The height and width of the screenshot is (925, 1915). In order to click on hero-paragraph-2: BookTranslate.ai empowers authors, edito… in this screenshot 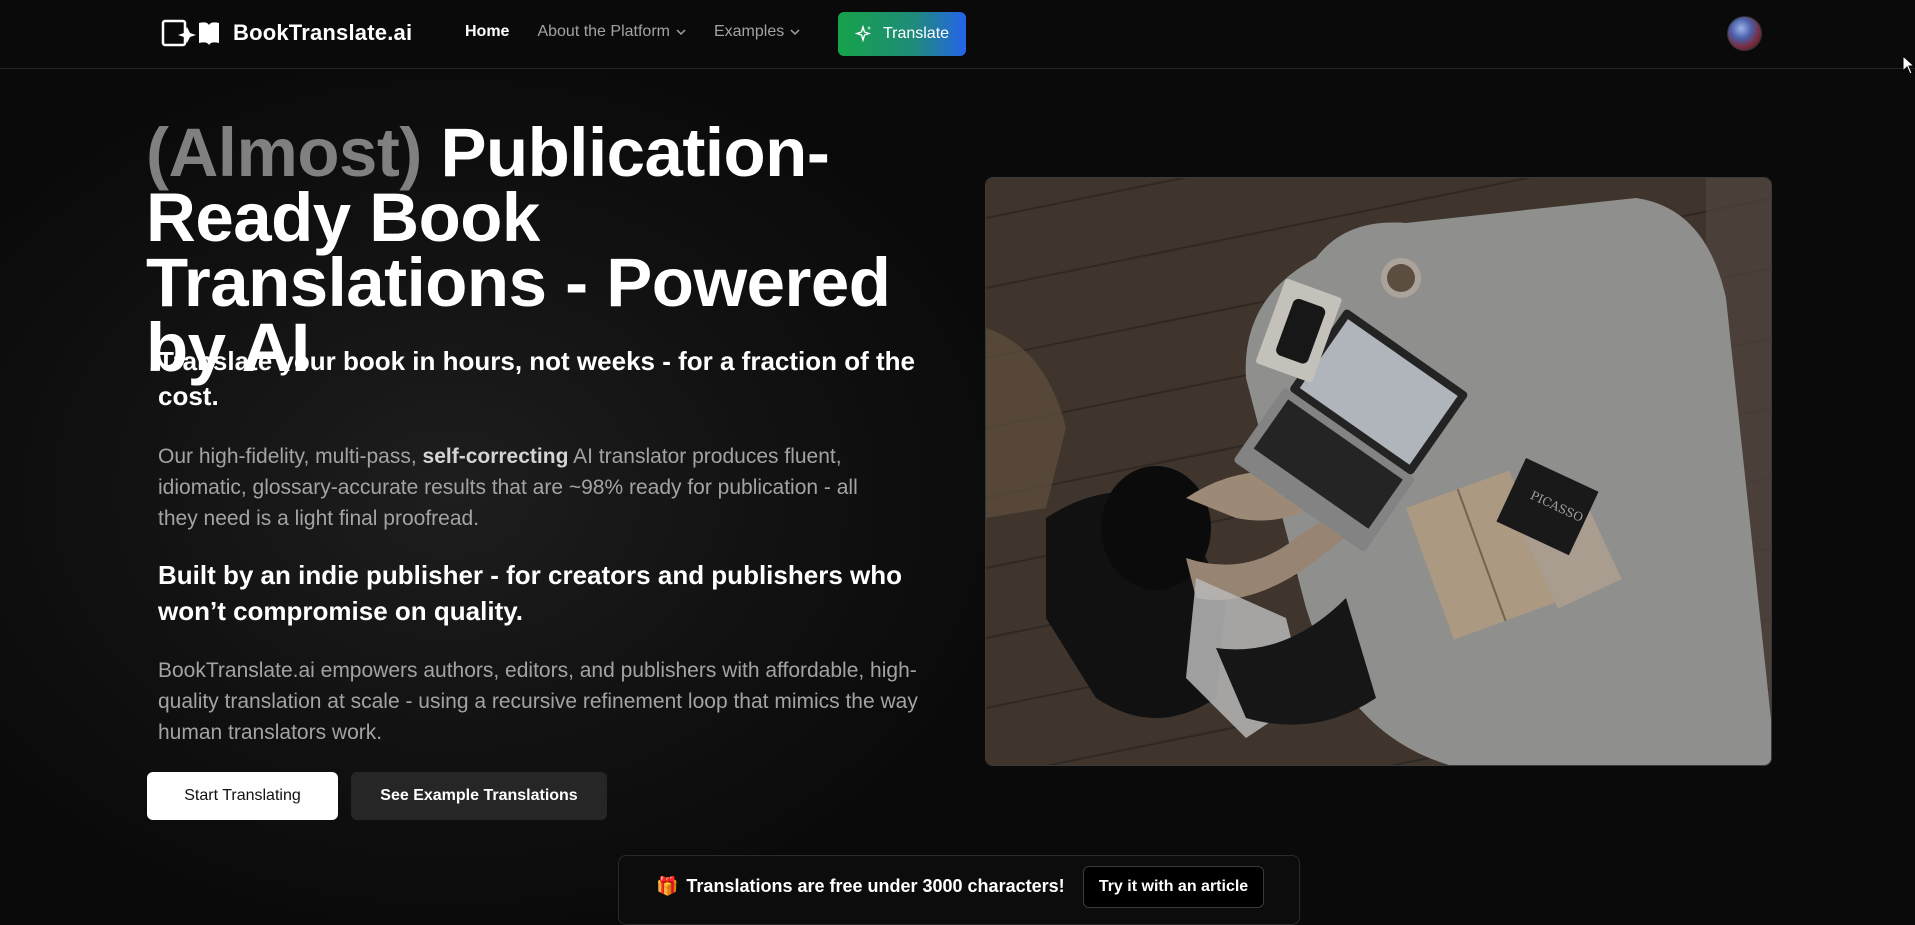, I will do `click(538, 701)`.